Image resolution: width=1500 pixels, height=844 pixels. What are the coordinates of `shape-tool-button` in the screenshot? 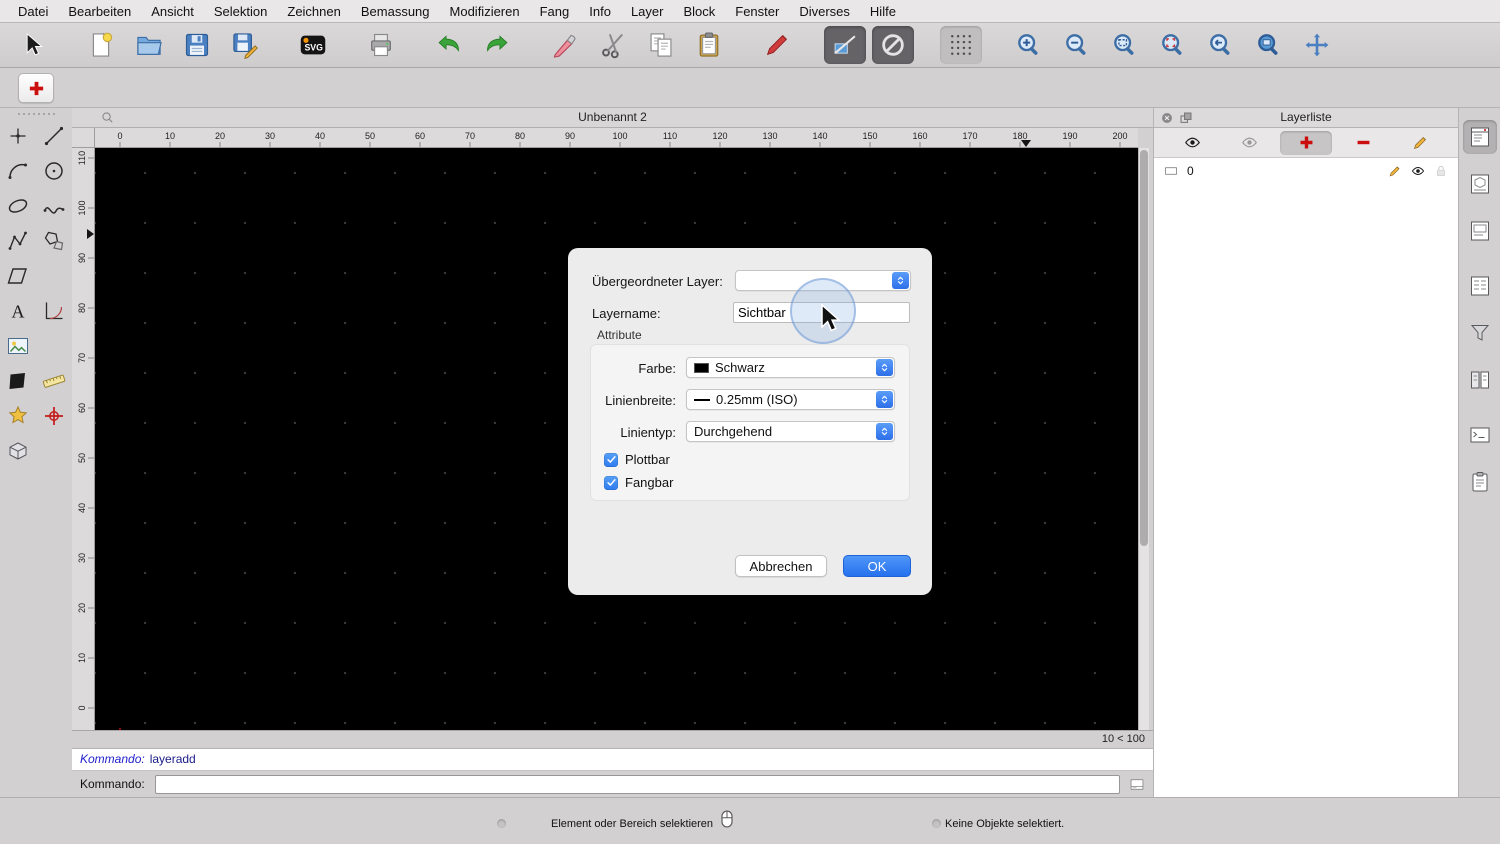 It's located at (18, 275).